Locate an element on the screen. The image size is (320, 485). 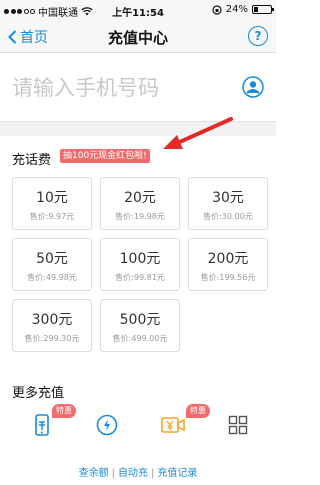
option-amount: 20元 is located at coordinates (140, 198).